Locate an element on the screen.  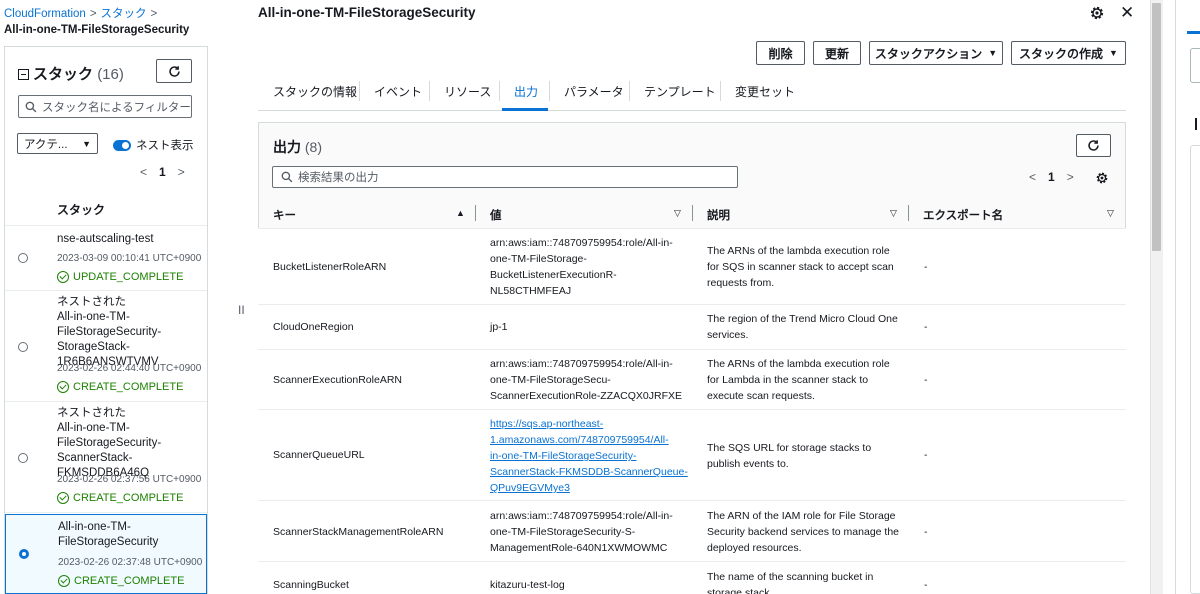
stack-date: 2023-02-26 02:37:48 UTC+0900 is located at coordinates (130, 562).